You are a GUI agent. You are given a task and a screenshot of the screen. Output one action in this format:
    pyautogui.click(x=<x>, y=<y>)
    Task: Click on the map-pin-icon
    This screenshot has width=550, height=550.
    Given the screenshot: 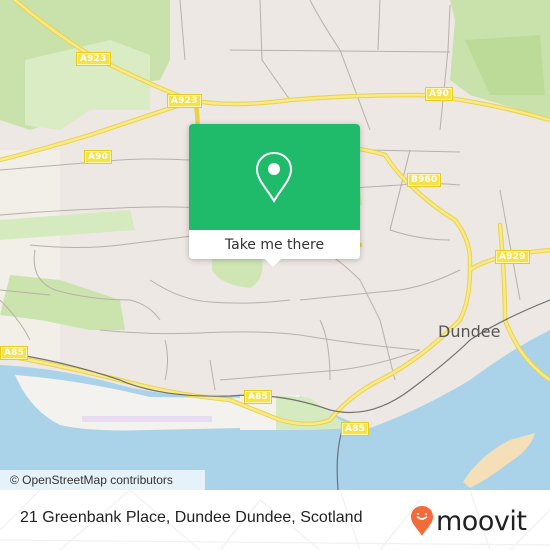 What is the action you would take?
    pyautogui.click(x=274, y=177)
    